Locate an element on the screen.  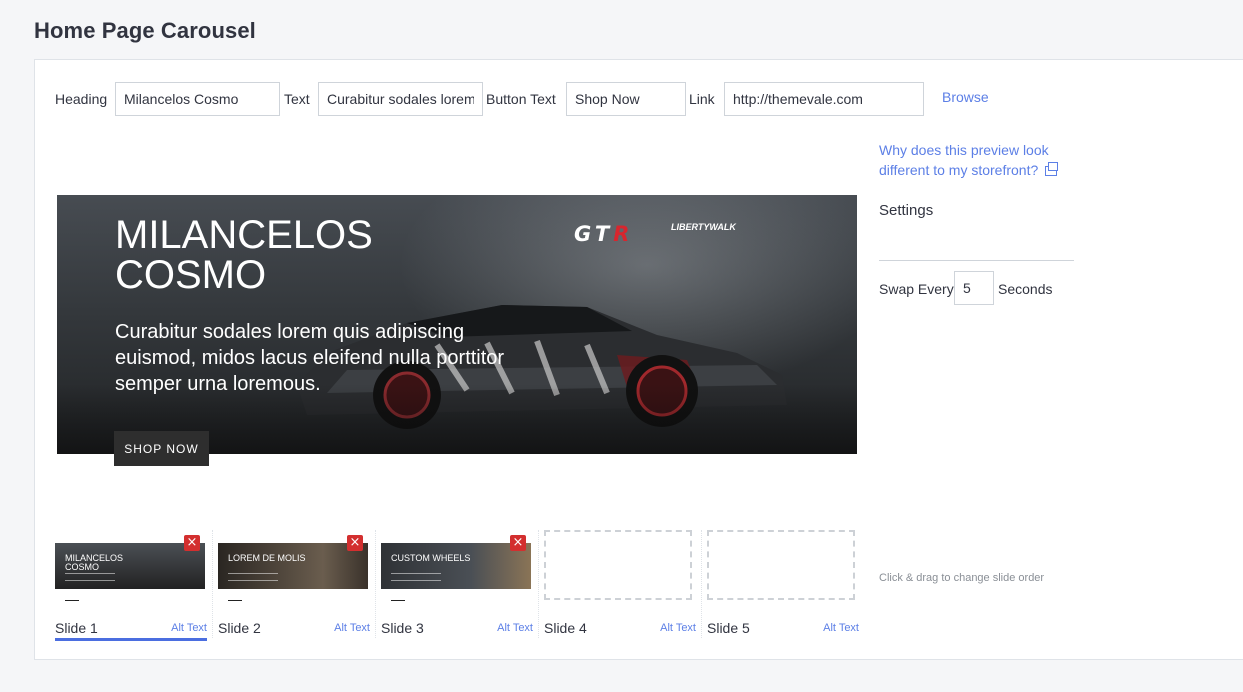
gtr-logo: GTR is located at coordinates (604, 234).